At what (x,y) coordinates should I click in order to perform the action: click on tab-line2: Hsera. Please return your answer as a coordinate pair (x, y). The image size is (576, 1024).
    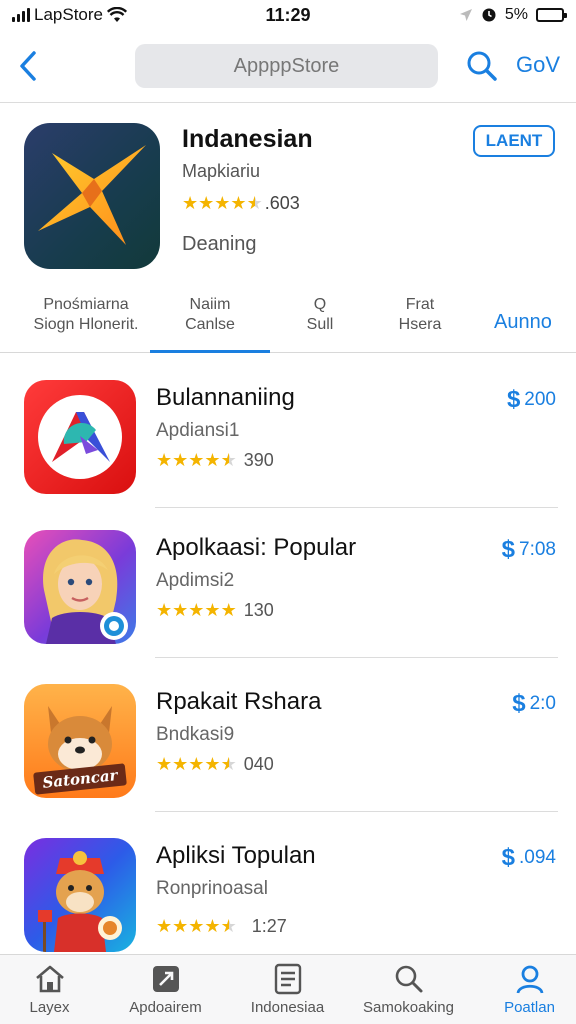
    Looking at the image, I should click on (420, 324).